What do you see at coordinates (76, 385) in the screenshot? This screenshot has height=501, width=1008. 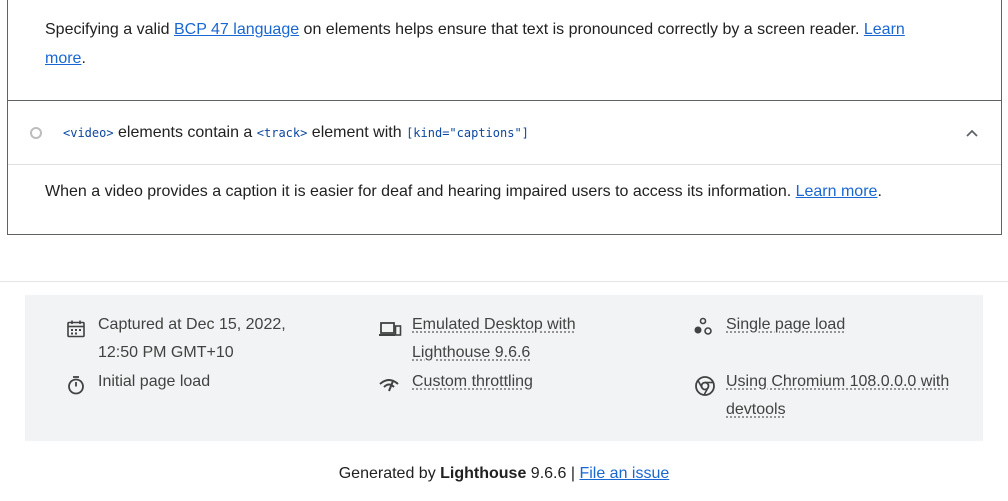 I see `stopwatch-icon` at bounding box center [76, 385].